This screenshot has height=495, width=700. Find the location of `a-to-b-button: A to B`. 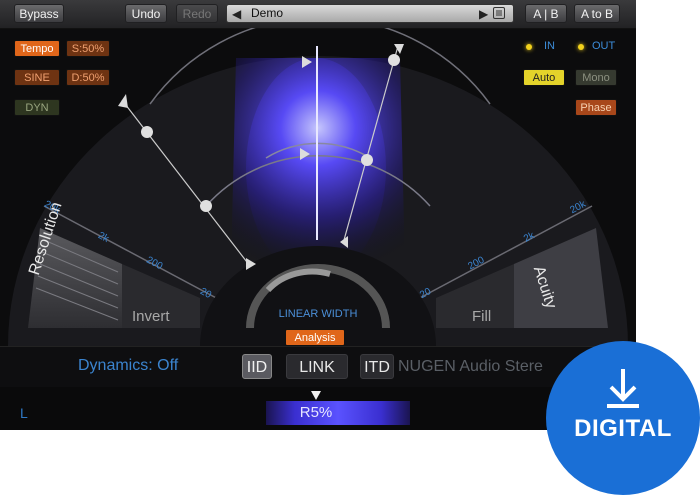

a-to-b-button: A to B is located at coordinates (597, 13).